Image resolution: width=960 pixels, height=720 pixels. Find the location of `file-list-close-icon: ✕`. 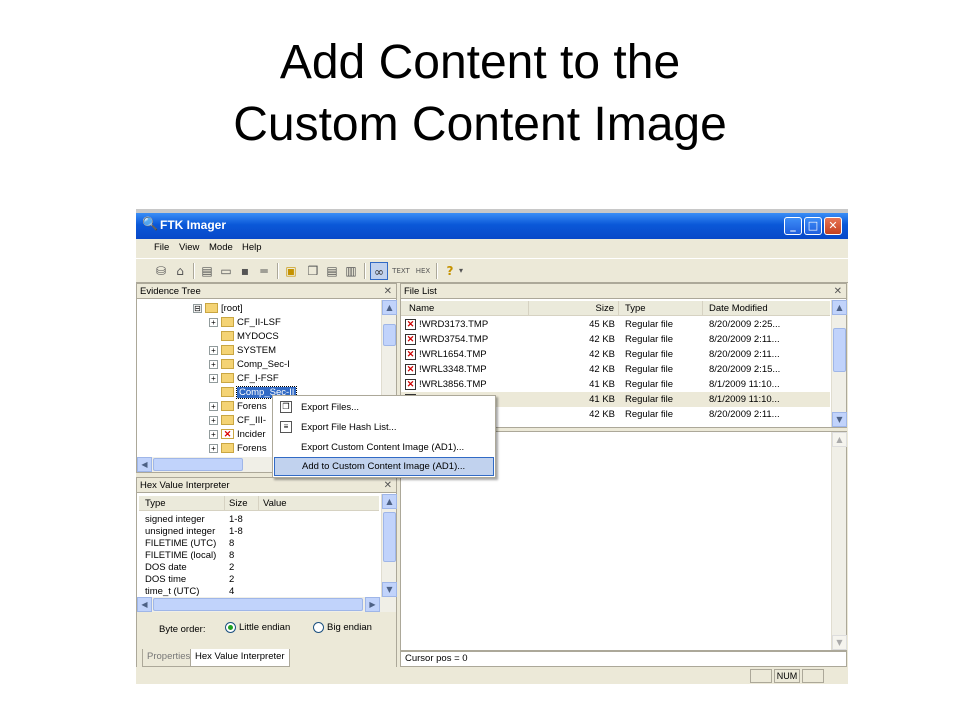

file-list-close-icon: ✕ is located at coordinates (838, 291).